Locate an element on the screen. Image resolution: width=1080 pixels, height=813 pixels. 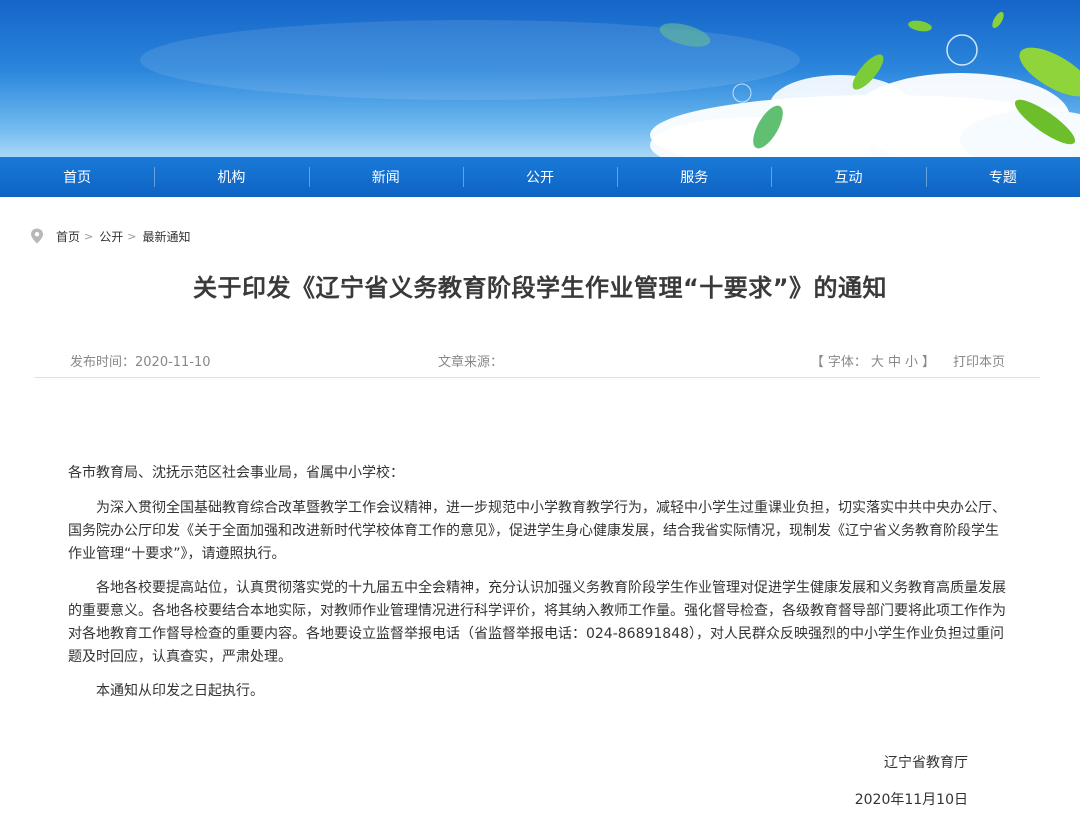
publish-date: 2020-11-10 is located at coordinates (173, 362).